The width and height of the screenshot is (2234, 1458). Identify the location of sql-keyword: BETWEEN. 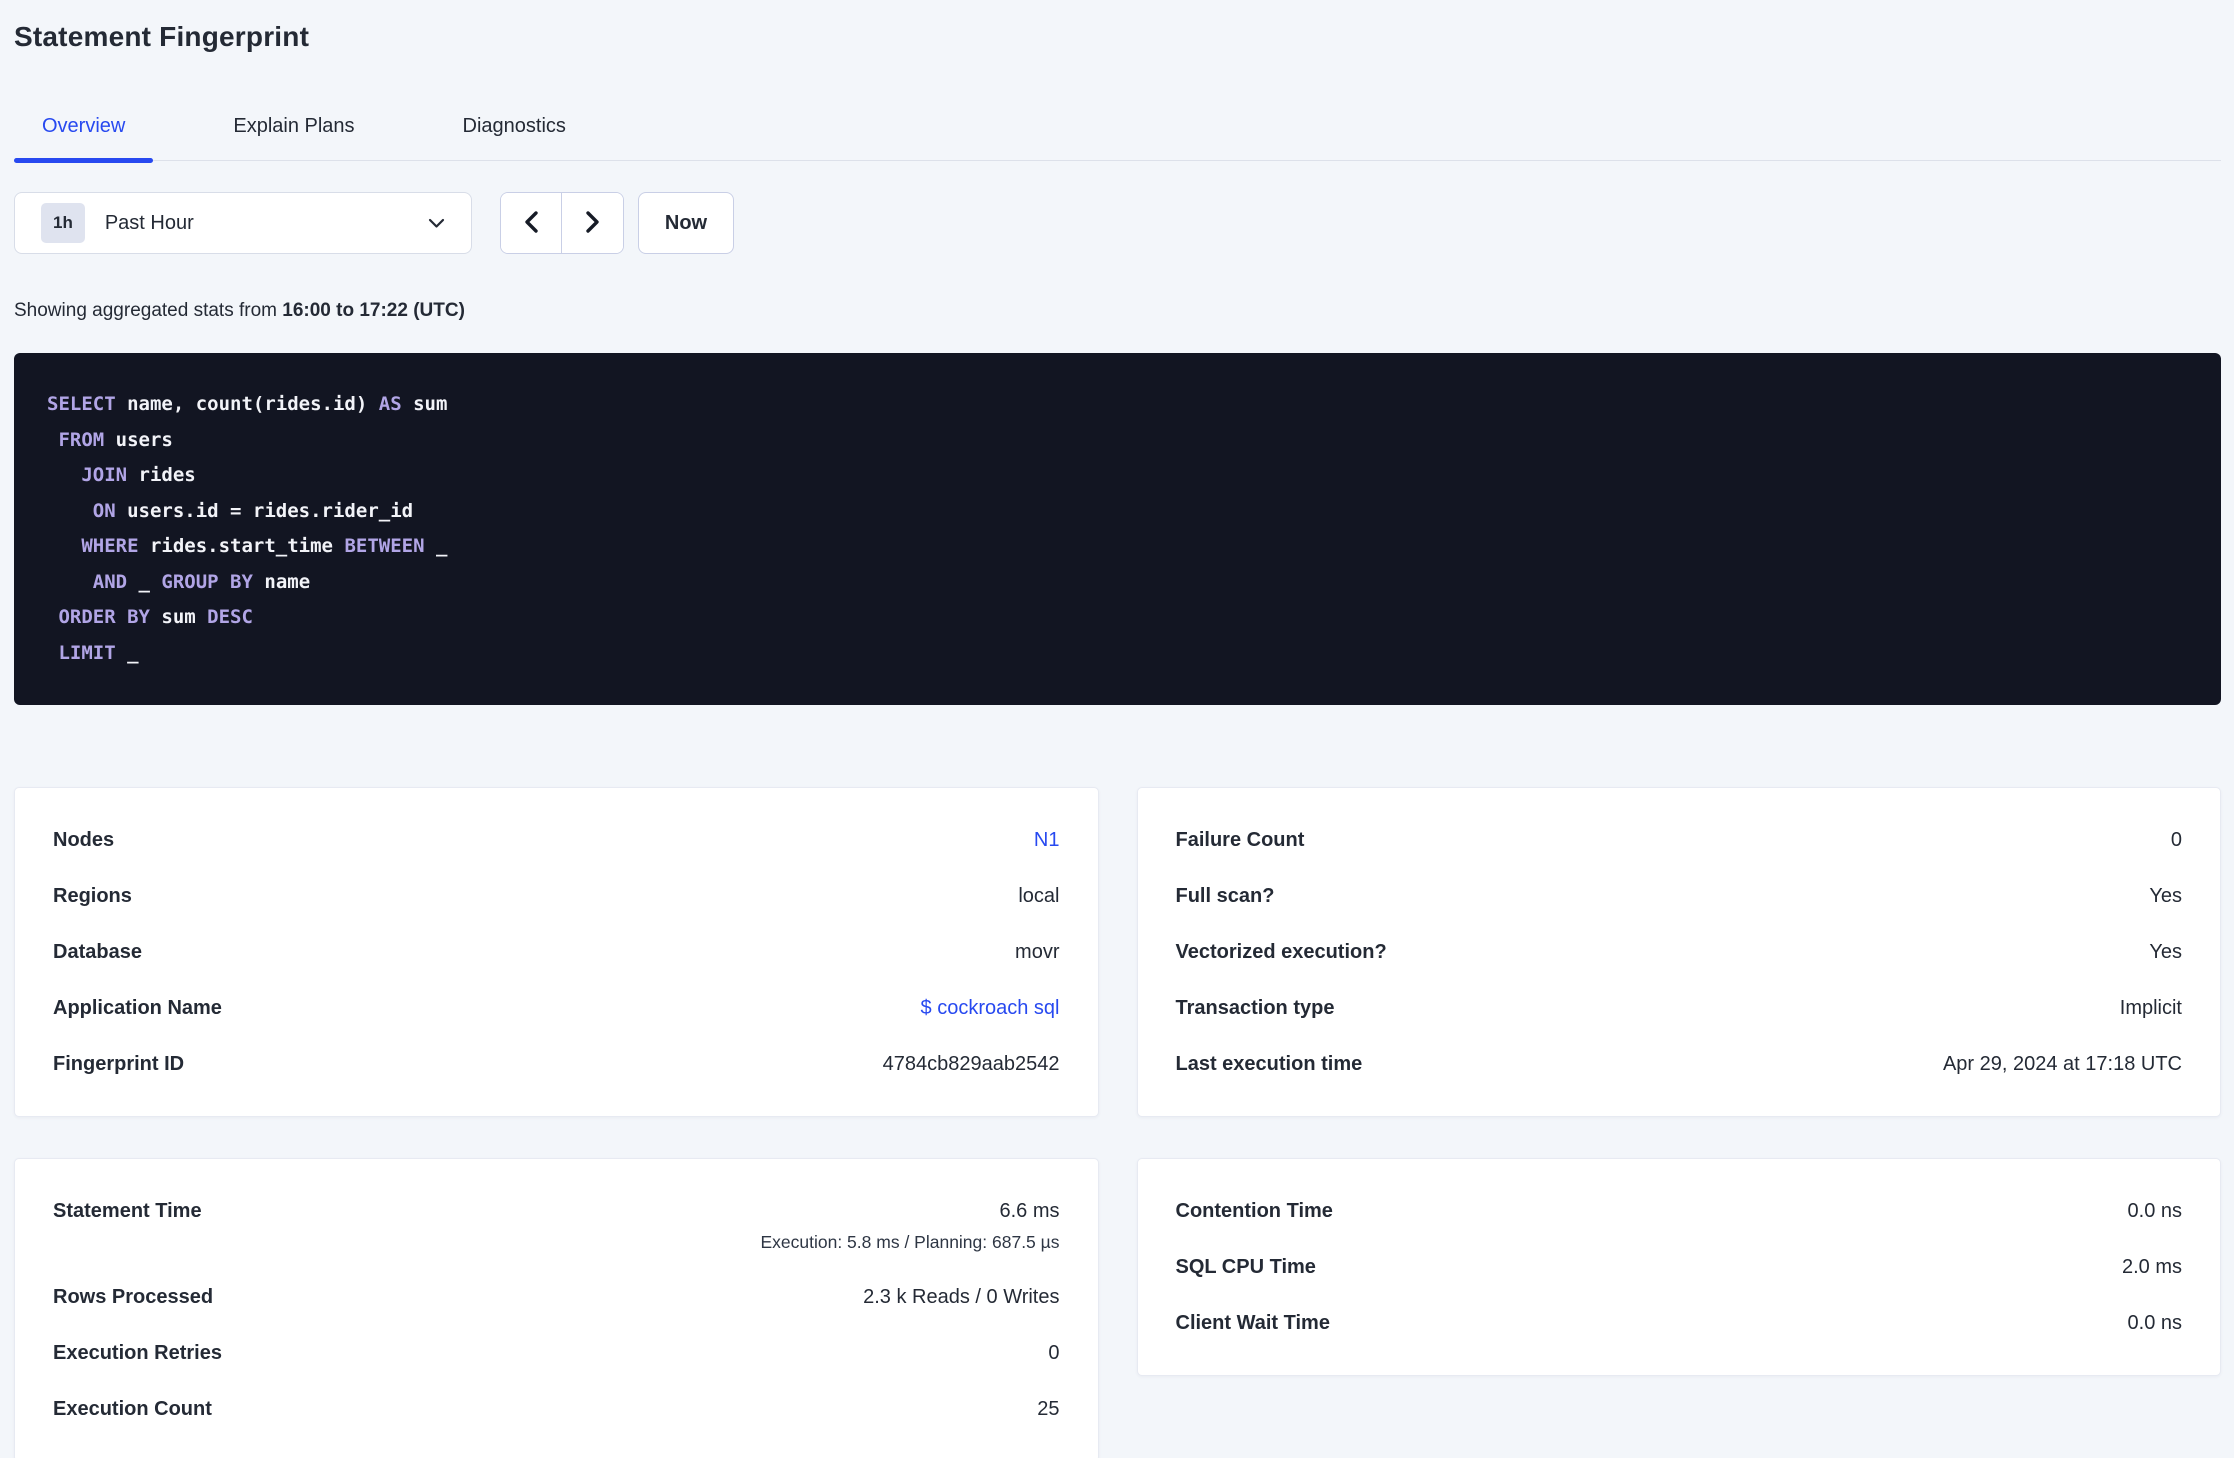
(384, 546).